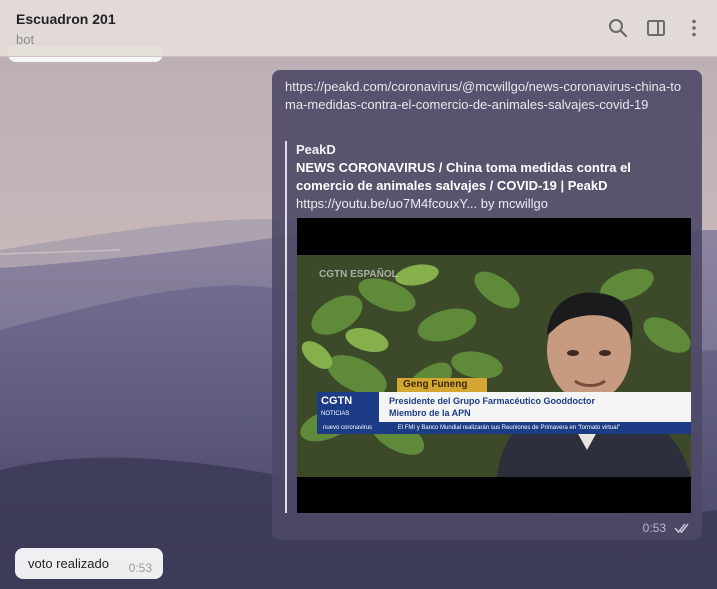  Describe the element at coordinates (66, 19) in the screenshot. I see `chat-title: Escuadron 201` at that location.